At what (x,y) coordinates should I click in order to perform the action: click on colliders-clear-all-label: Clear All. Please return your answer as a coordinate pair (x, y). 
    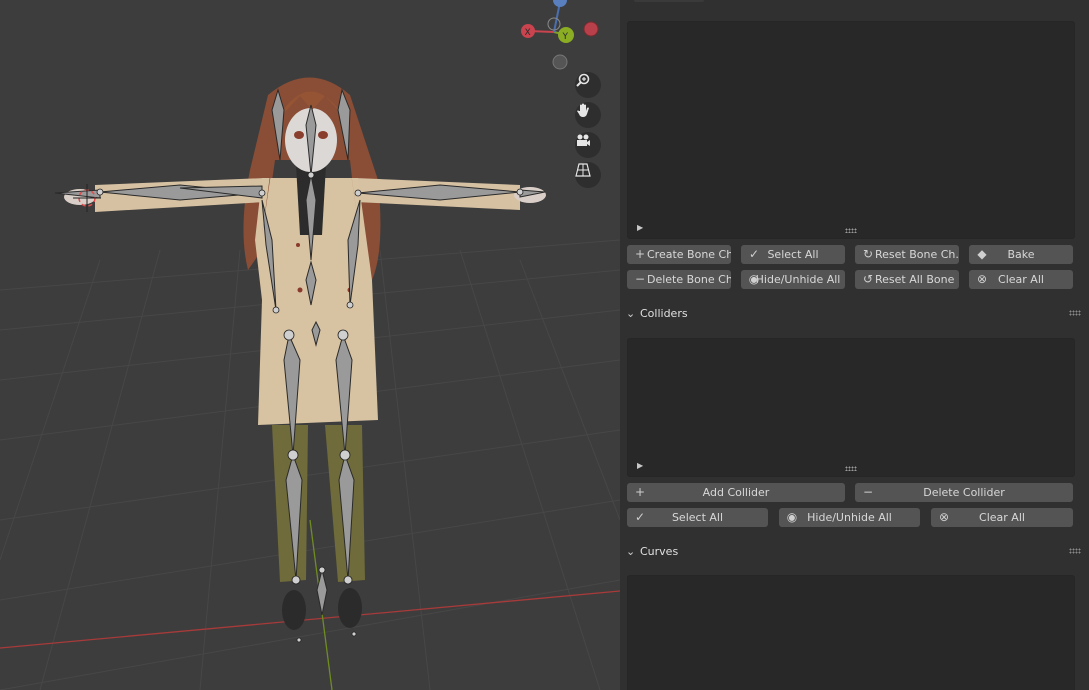
    Looking at the image, I should click on (1002, 517).